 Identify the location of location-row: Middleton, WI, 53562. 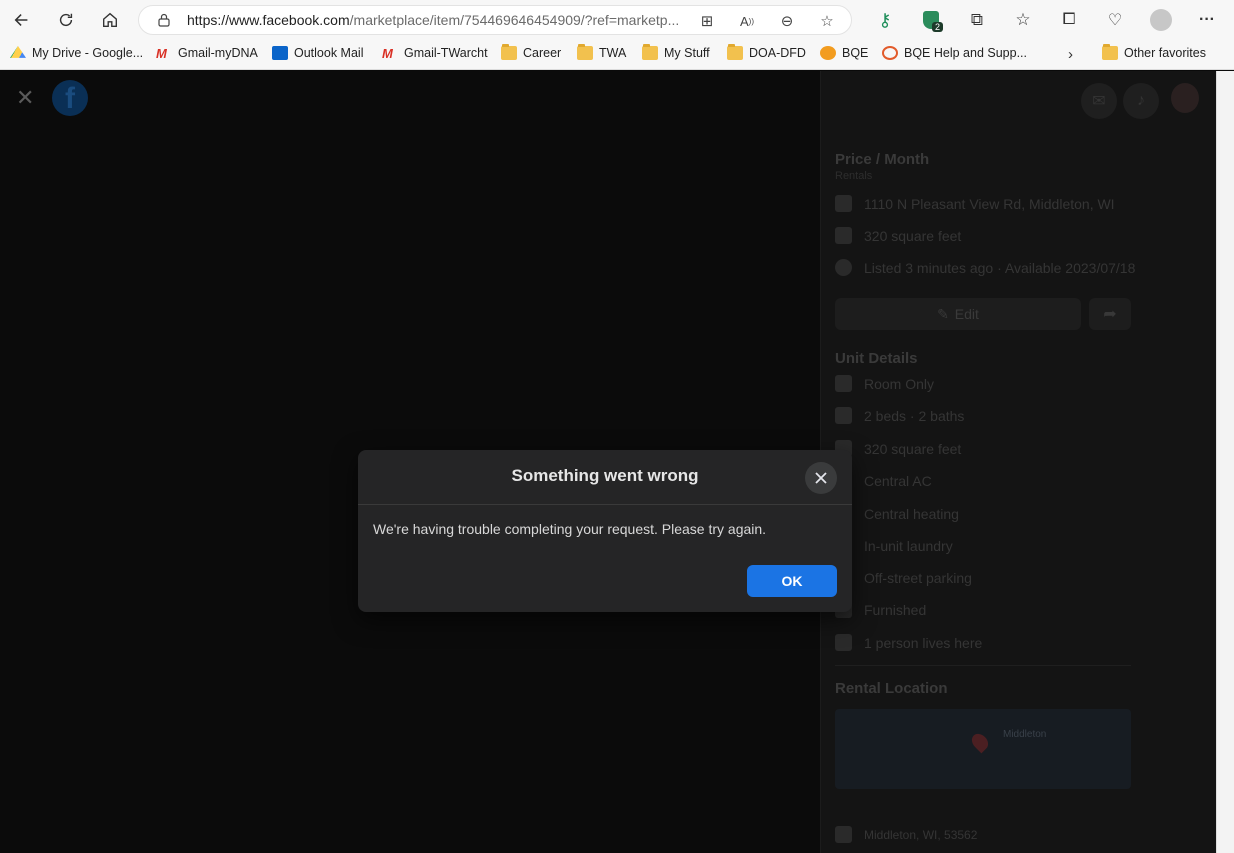
(906, 834).